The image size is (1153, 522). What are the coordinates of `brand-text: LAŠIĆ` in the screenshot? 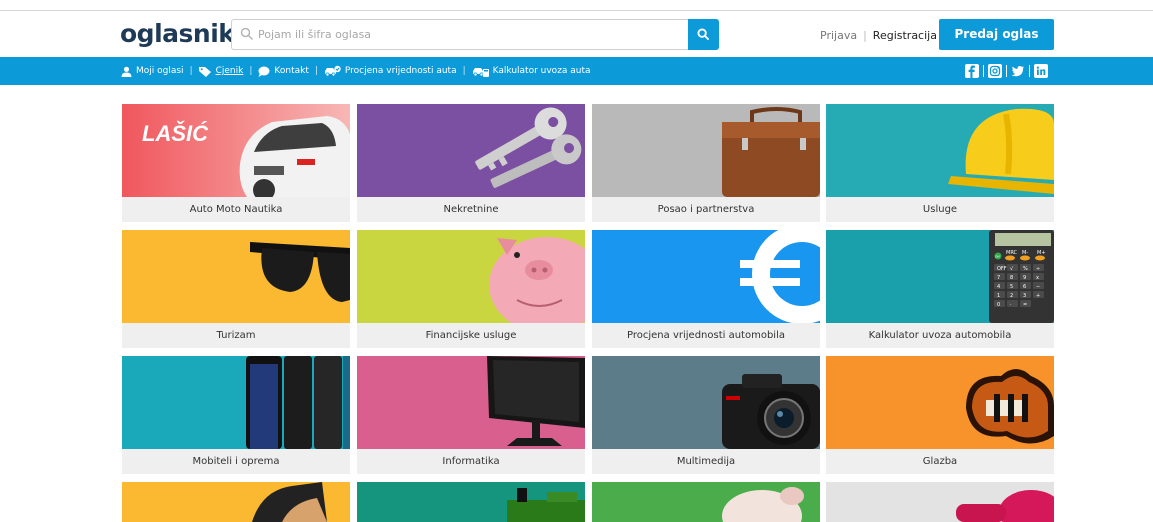 It's located at (175, 133).